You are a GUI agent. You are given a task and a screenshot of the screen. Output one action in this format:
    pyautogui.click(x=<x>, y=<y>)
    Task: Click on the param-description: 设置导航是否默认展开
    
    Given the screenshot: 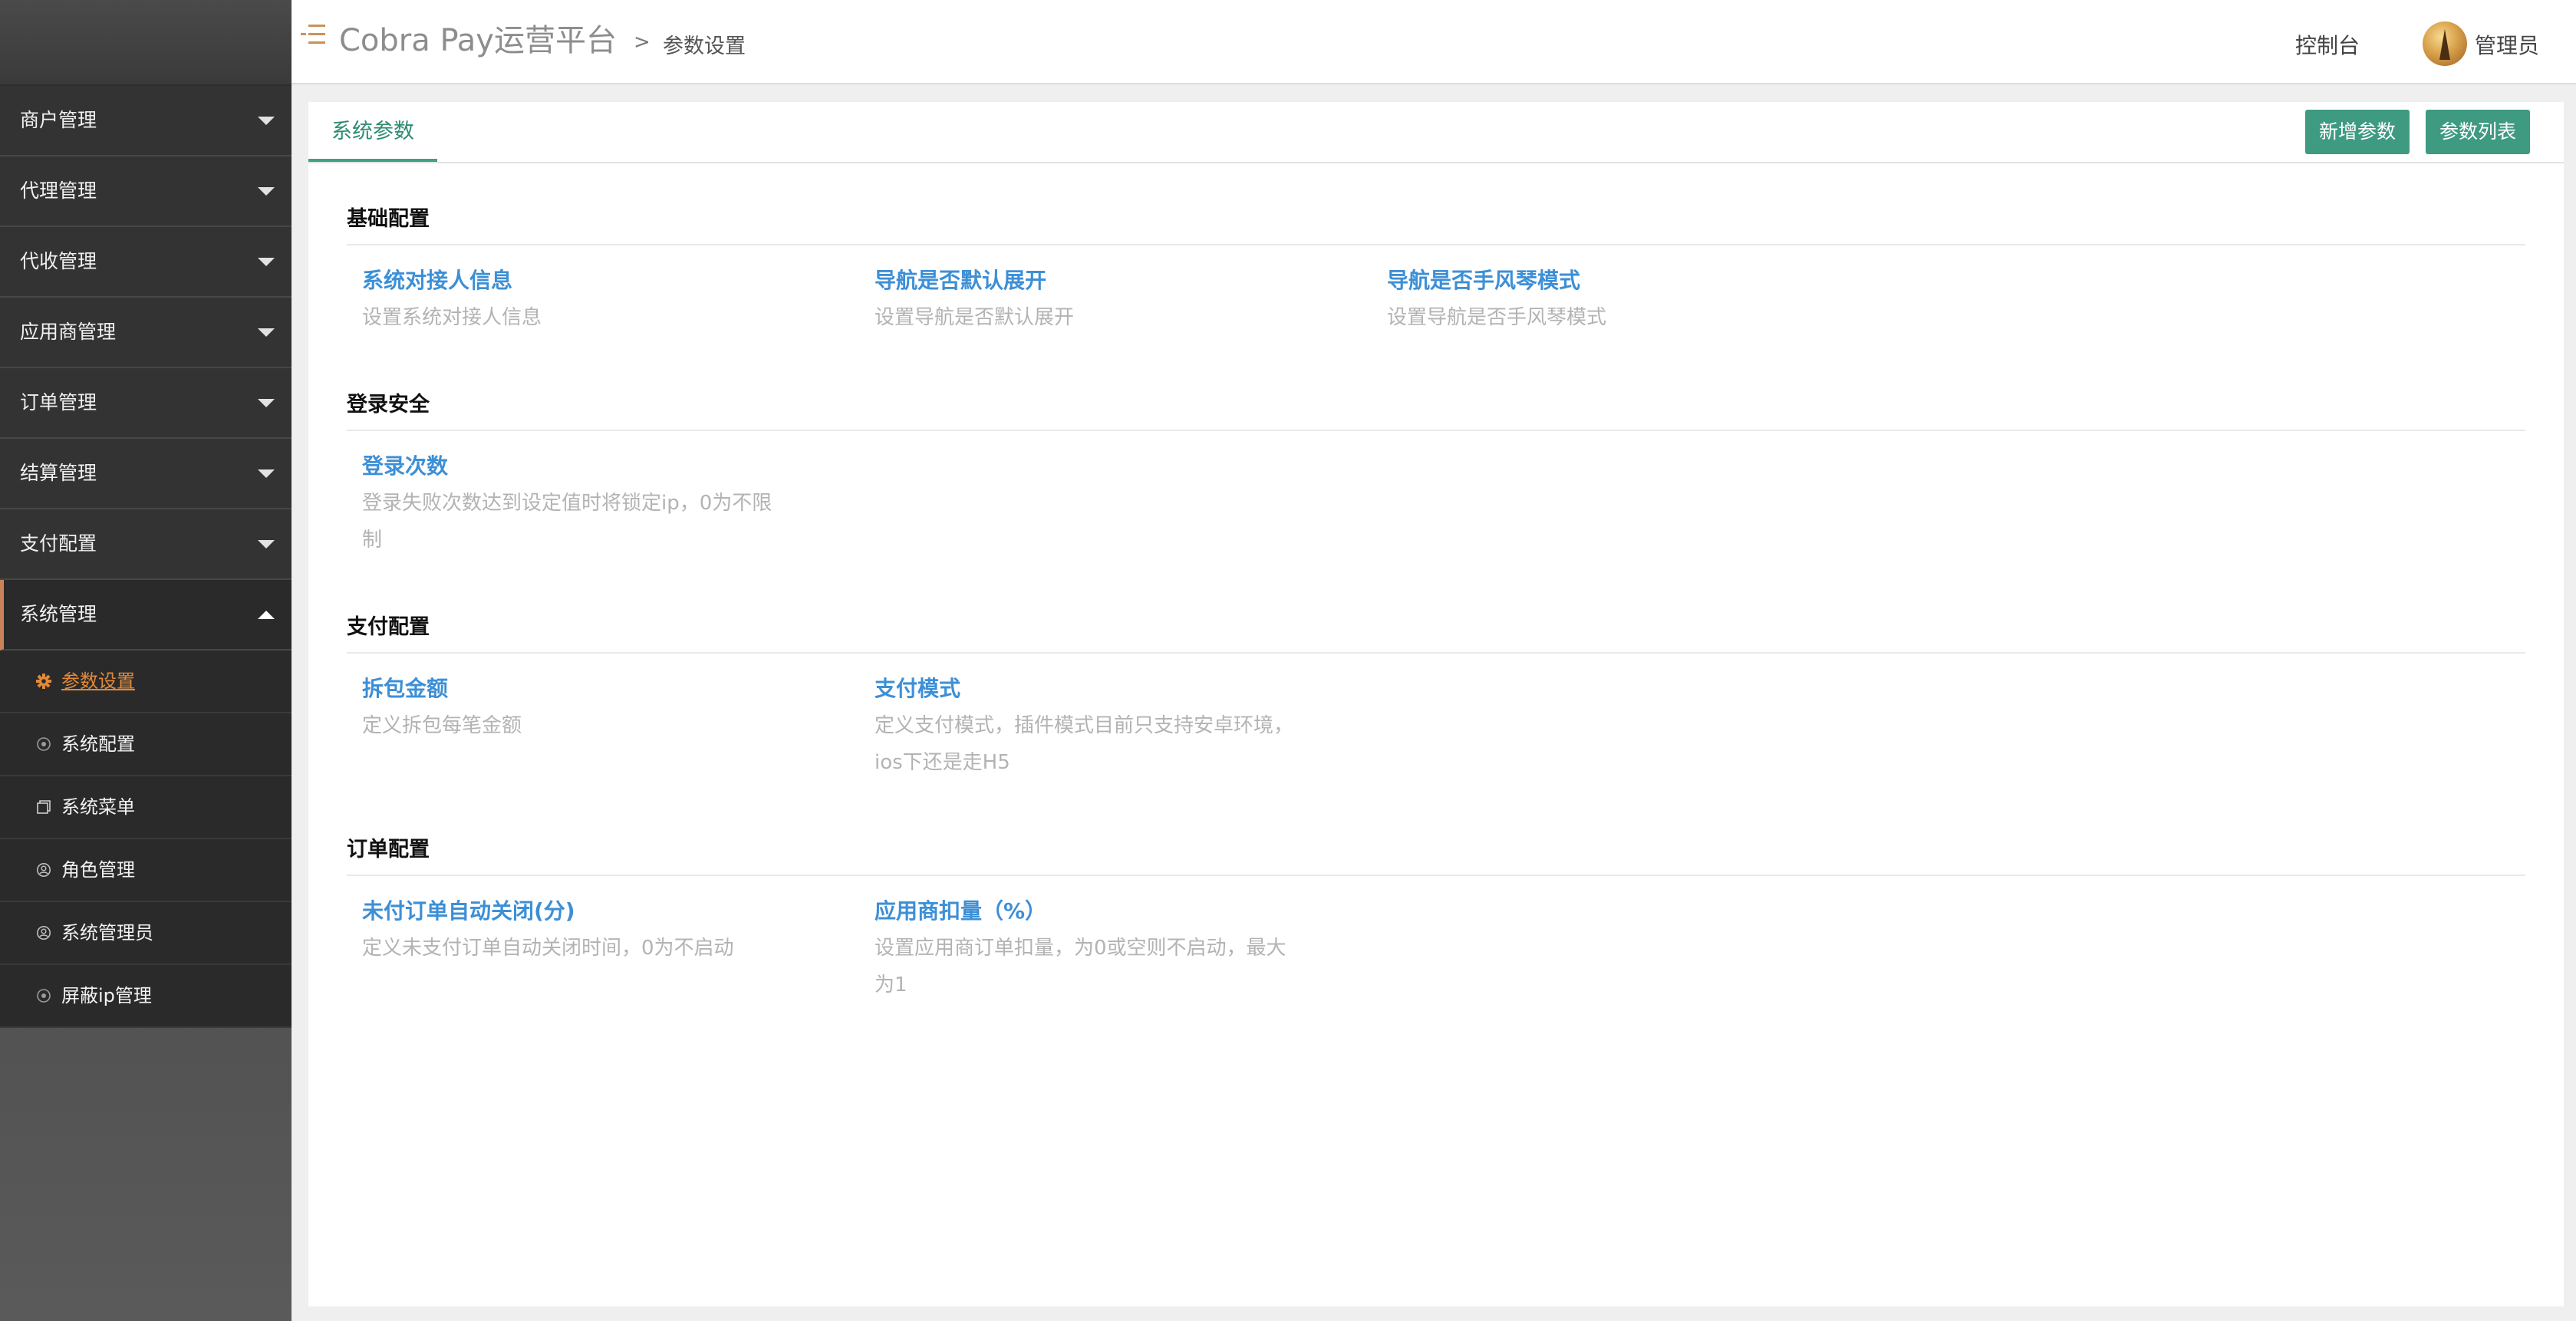 What is the action you would take?
    pyautogui.click(x=975, y=317)
    